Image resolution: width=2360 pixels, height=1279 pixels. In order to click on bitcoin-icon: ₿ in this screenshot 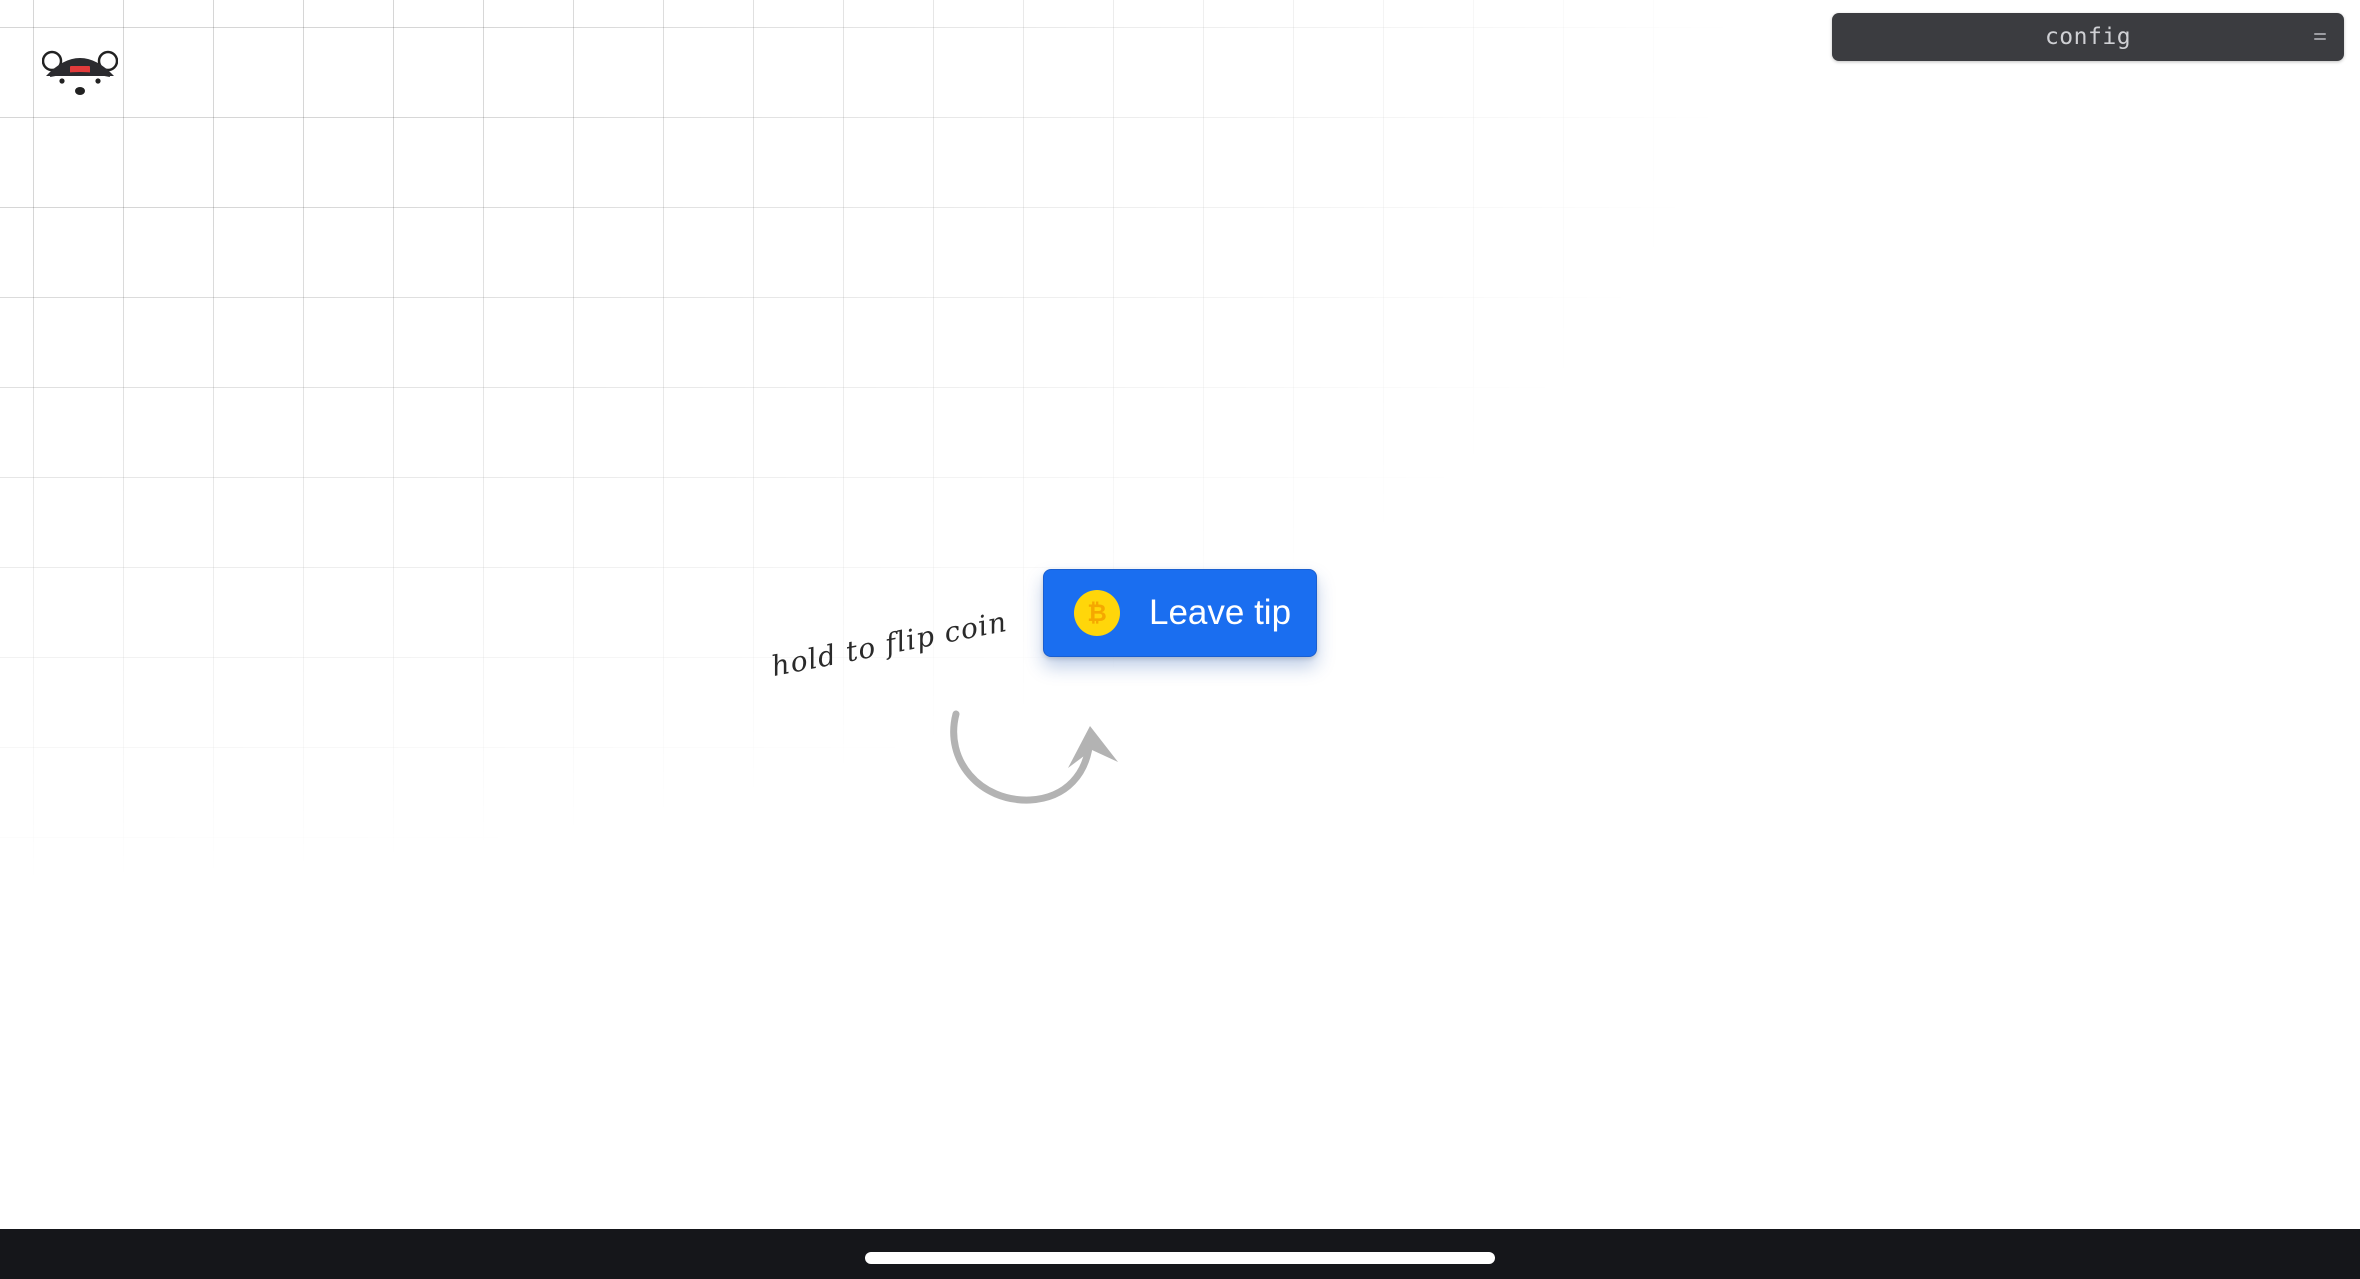, I will do `click(1097, 613)`.